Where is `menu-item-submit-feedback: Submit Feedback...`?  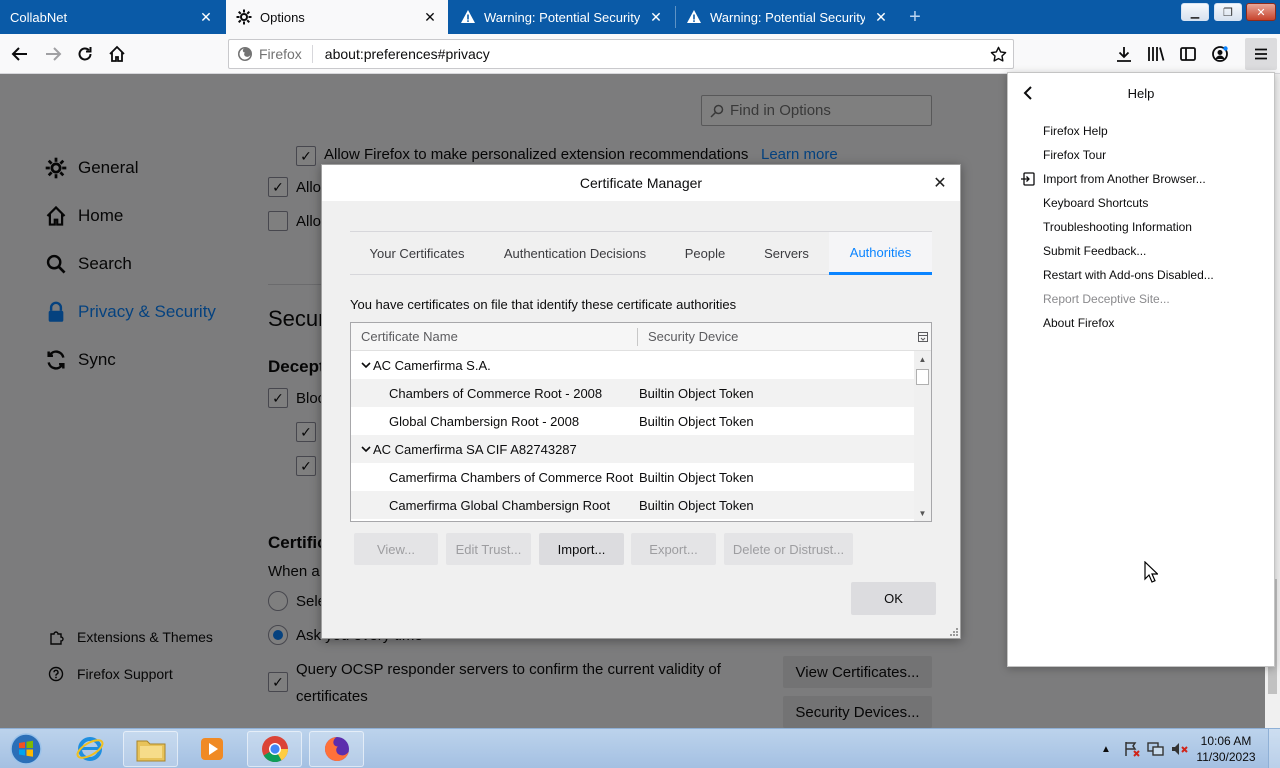
menu-item-submit-feedback: Submit Feedback... is located at coordinates (1094, 251).